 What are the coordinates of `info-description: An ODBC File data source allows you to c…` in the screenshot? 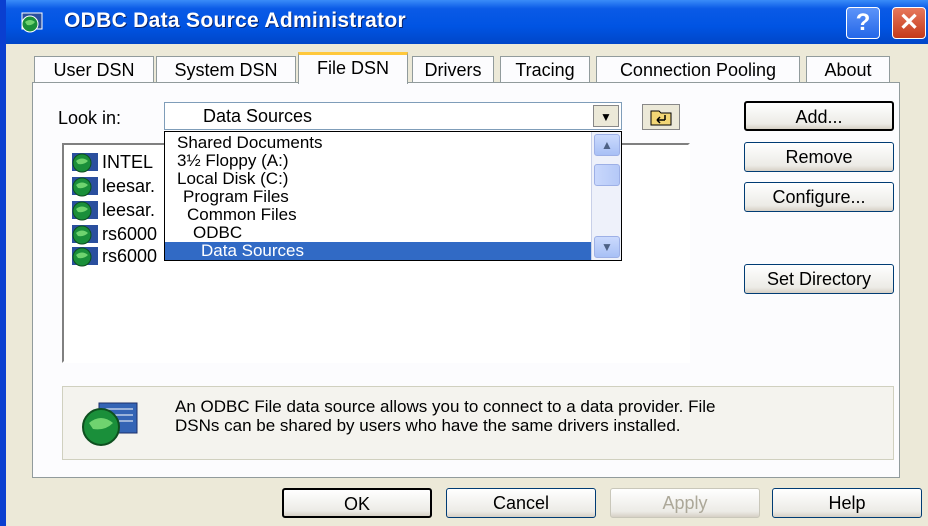 It's located at (525, 416).